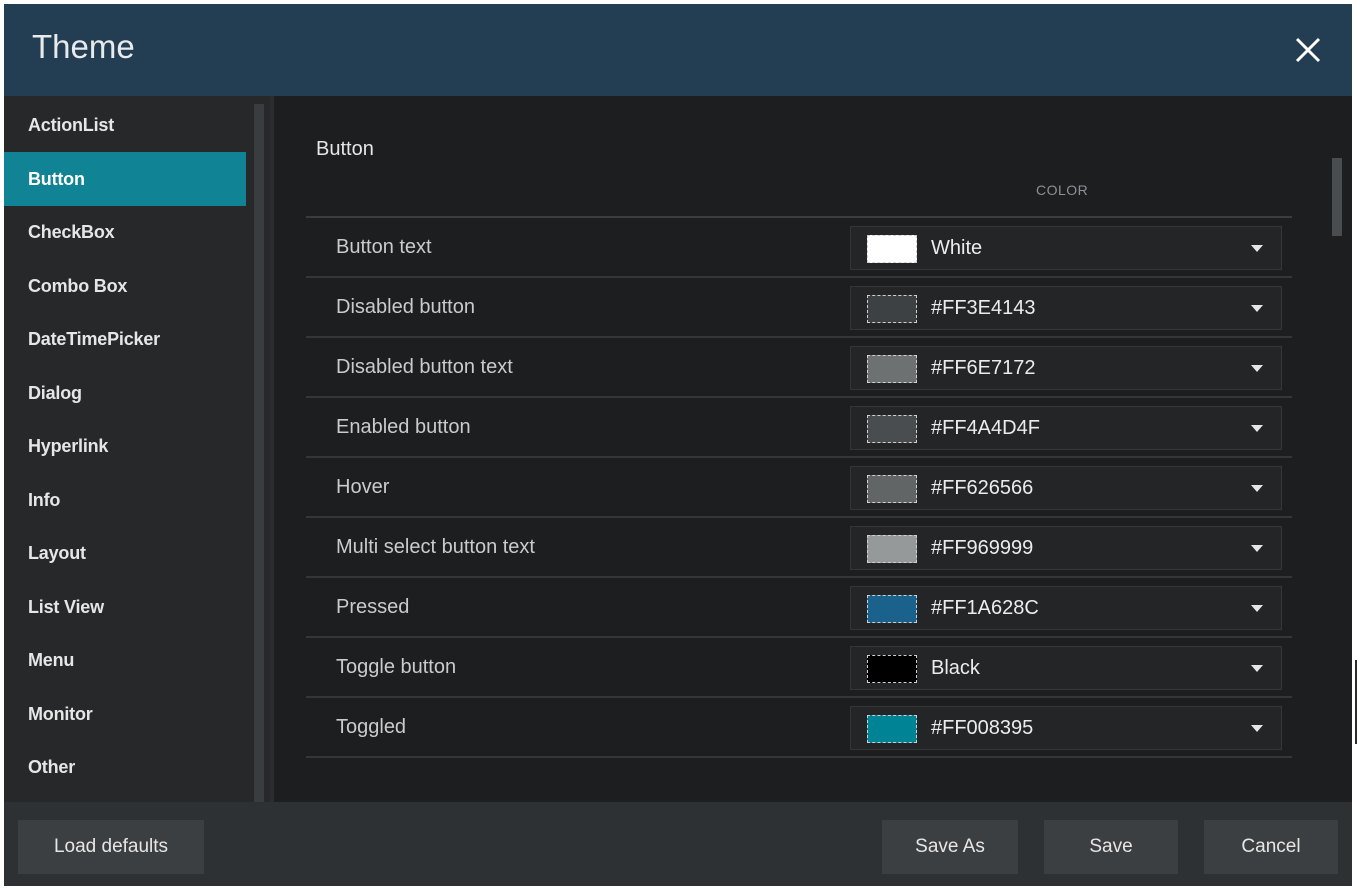 The width and height of the screenshot is (1364, 890). Describe the element at coordinates (259, 453) in the screenshot. I see `sidebar-scrollbar` at that location.